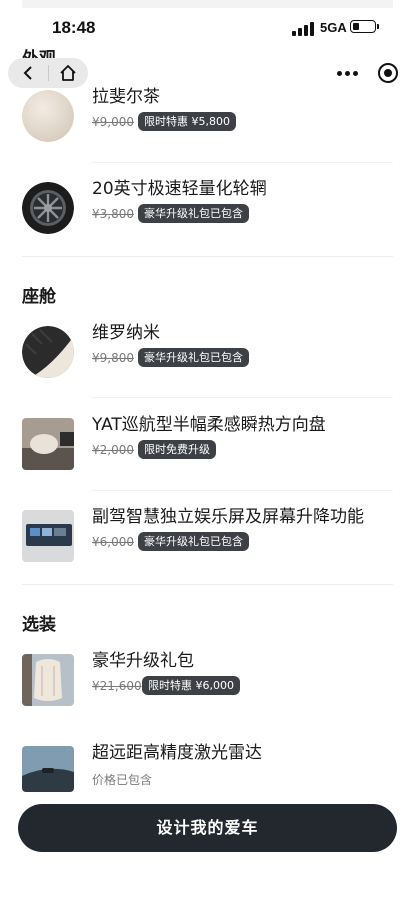  Describe the element at coordinates (304, 29) in the screenshot. I see `signal-icon` at that location.